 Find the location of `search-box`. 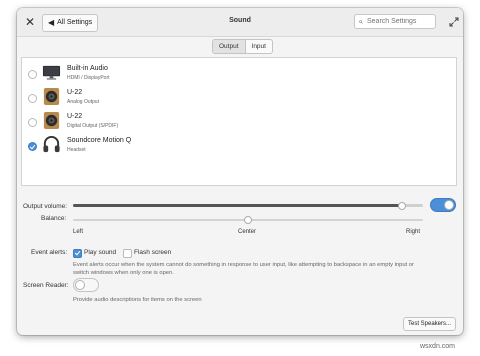

search-box is located at coordinates (395, 21).